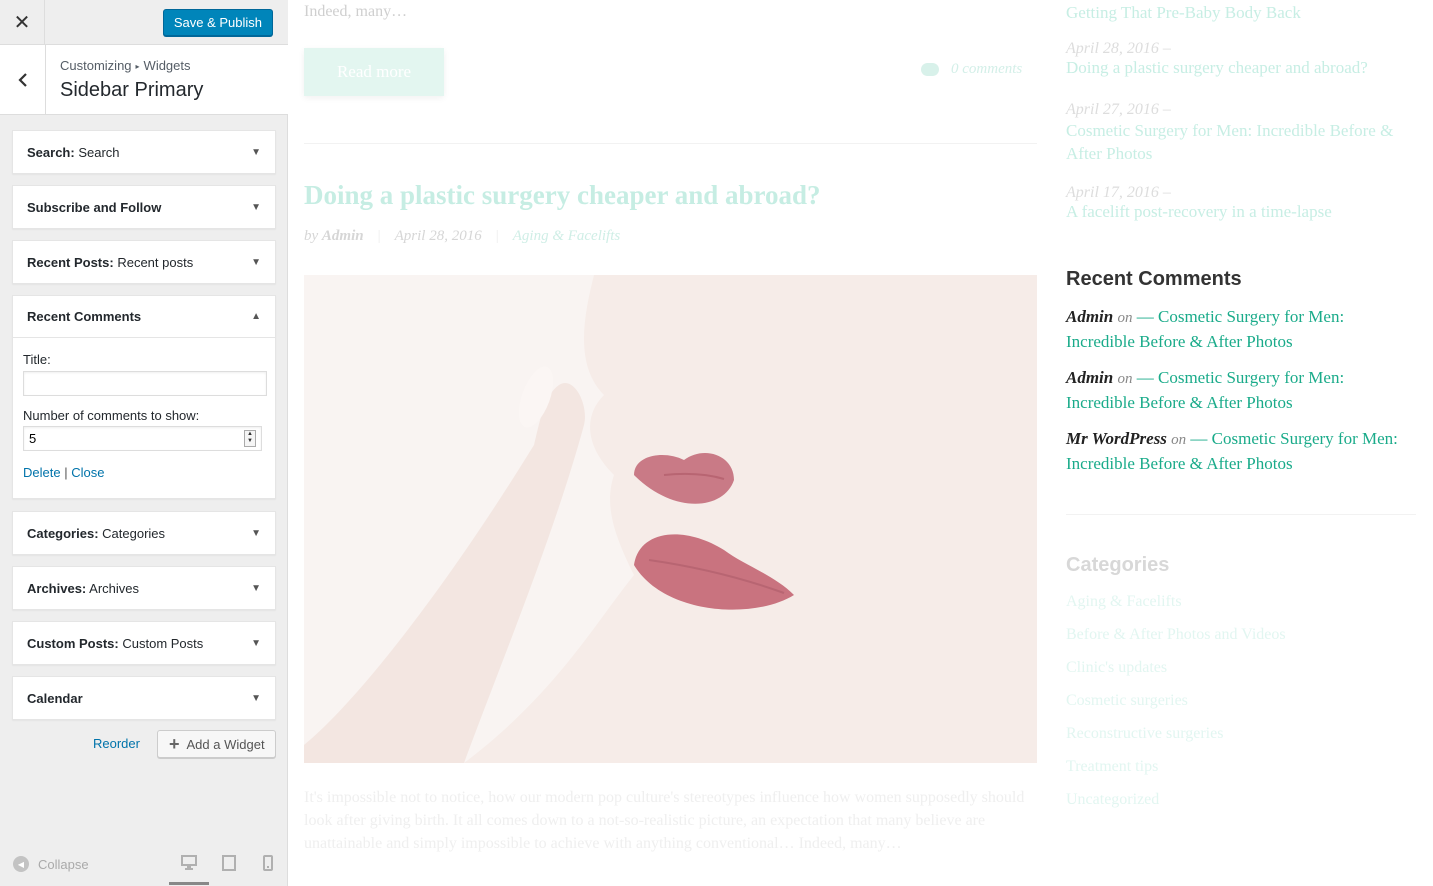 The width and height of the screenshot is (1433, 886). What do you see at coordinates (1154, 279) in the screenshot?
I see `recent-comments-heading: Recent Comments` at bounding box center [1154, 279].